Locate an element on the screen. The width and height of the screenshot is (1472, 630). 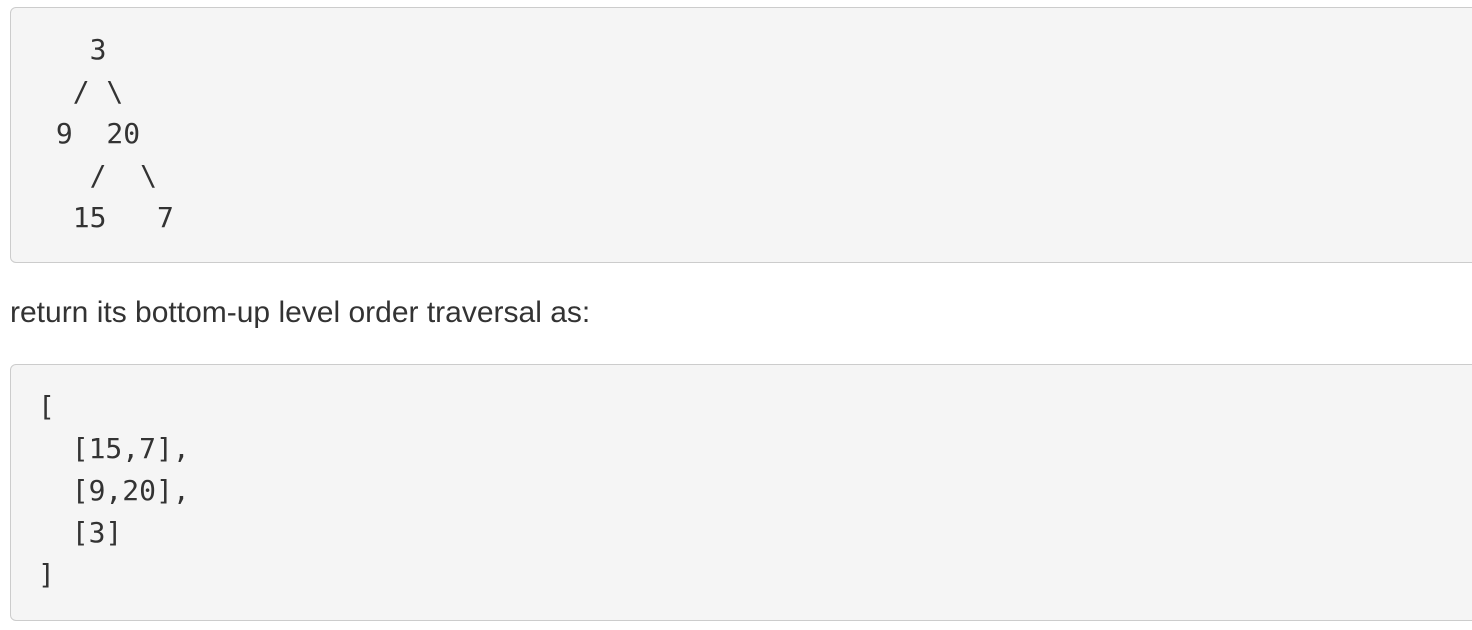
code-line: [ is located at coordinates (46, 406).